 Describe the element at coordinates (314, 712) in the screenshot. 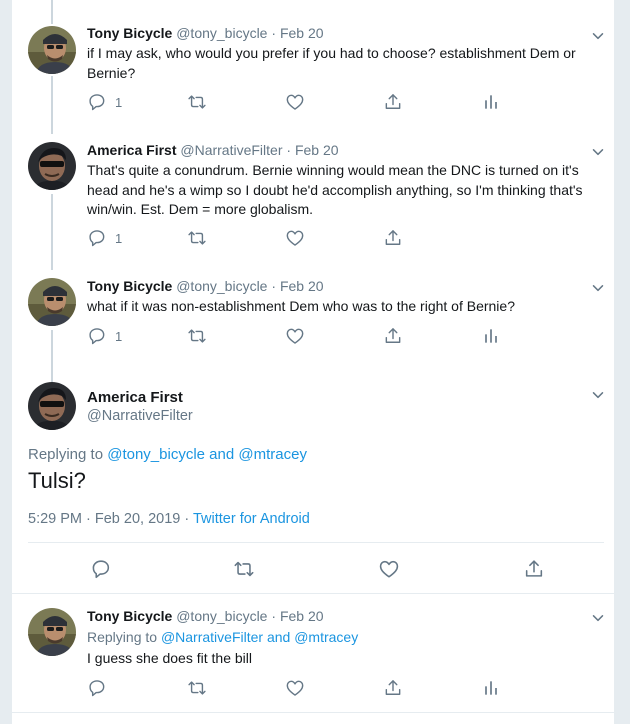

I see `divider` at that location.